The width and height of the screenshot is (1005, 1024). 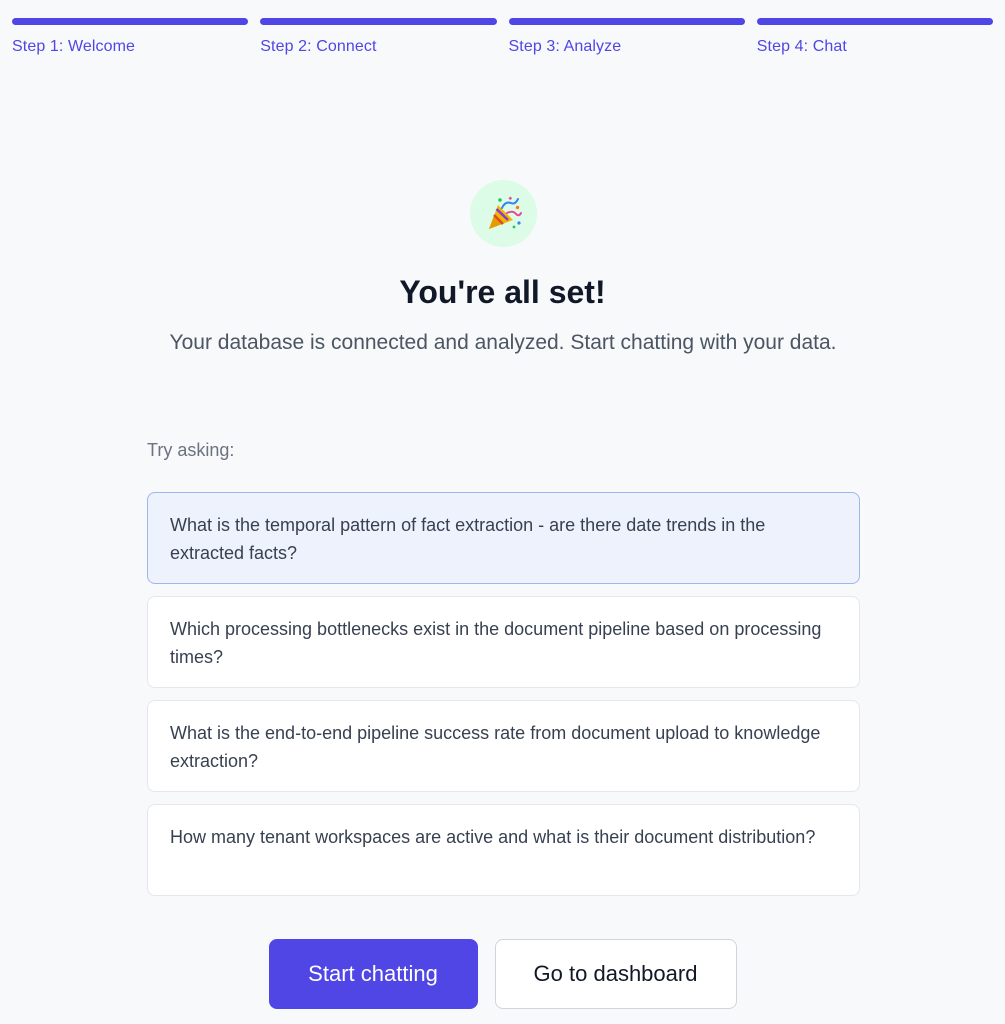 I want to click on page-title: You're all set!, so click(x=502, y=292).